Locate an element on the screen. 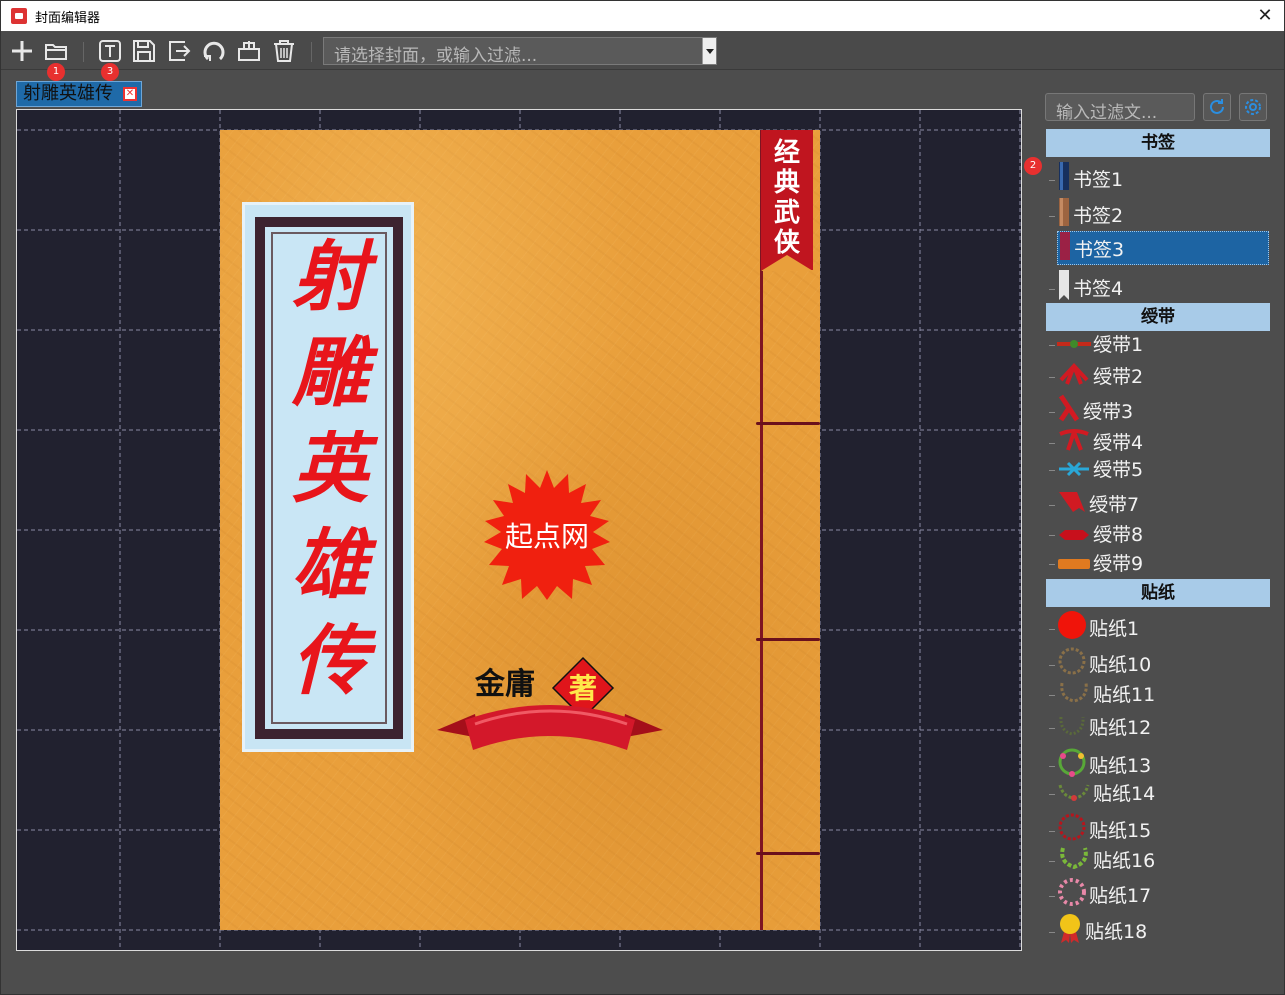 The width and height of the screenshot is (1285, 995). group-header-stickers: 贴纸 is located at coordinates (1158, 593).